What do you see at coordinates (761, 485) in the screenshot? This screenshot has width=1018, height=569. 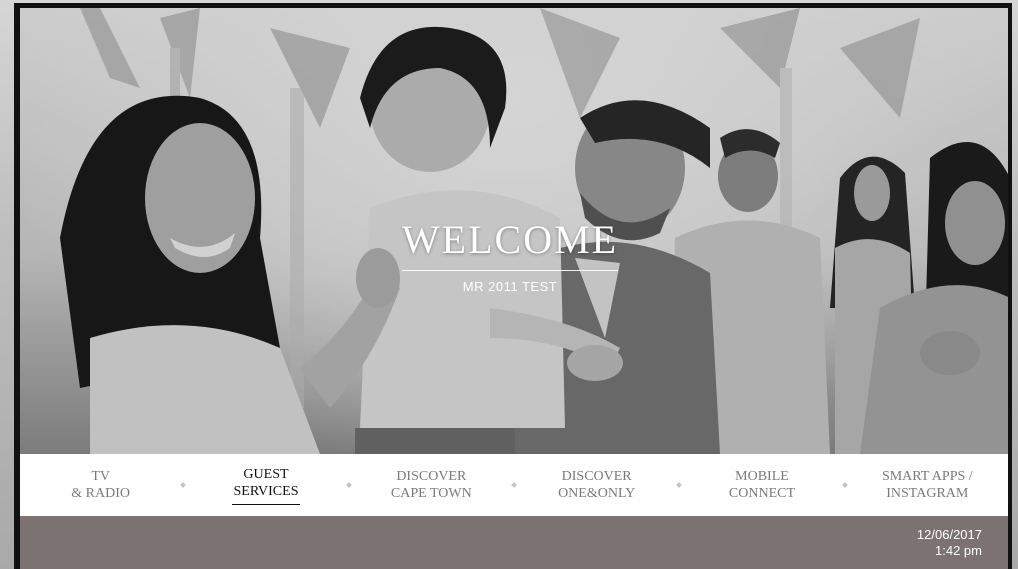 I see `menu-item-mobile-connect: MOBILE CONNECT` at bounding box center [761, 485].